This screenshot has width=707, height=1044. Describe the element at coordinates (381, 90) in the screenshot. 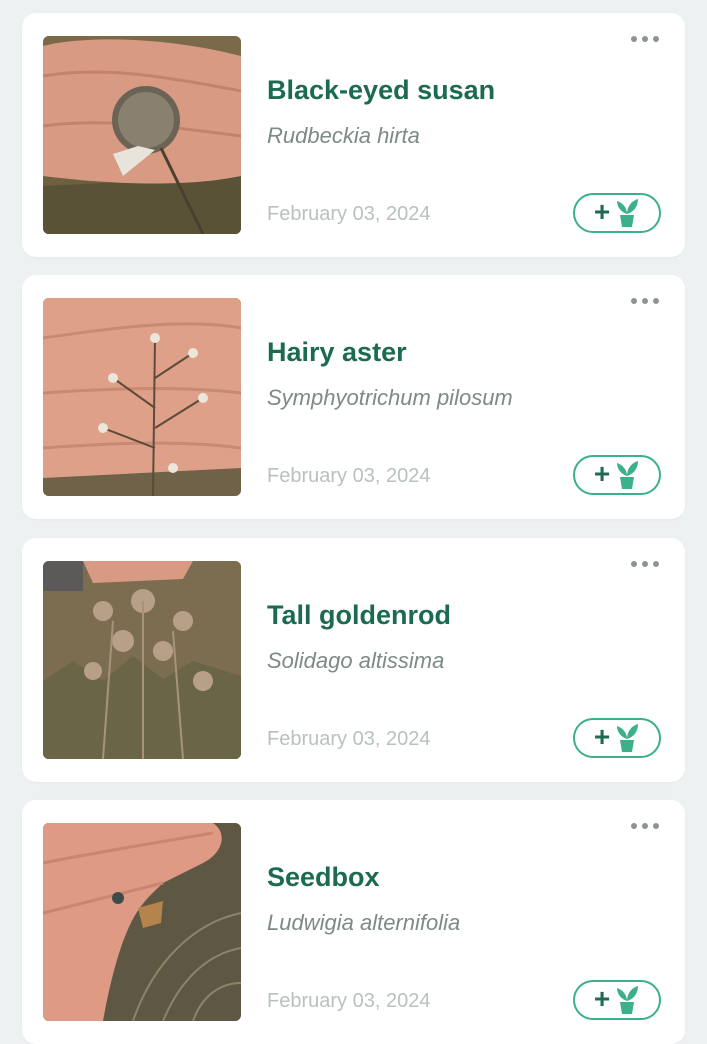

I see `common-name: Black-eyed susan` at that location.